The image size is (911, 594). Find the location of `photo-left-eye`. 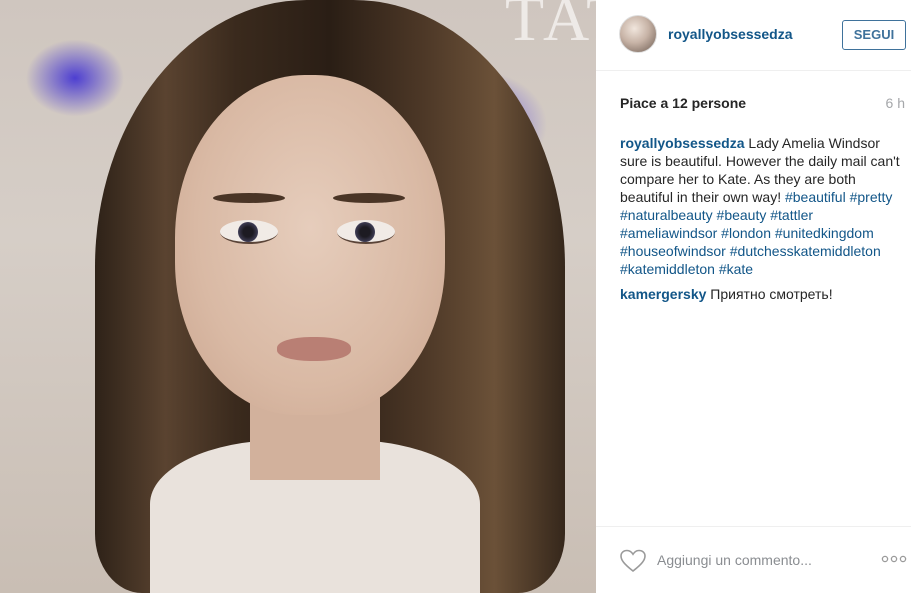

photo-left-eye is located at coordinates (249, 232).